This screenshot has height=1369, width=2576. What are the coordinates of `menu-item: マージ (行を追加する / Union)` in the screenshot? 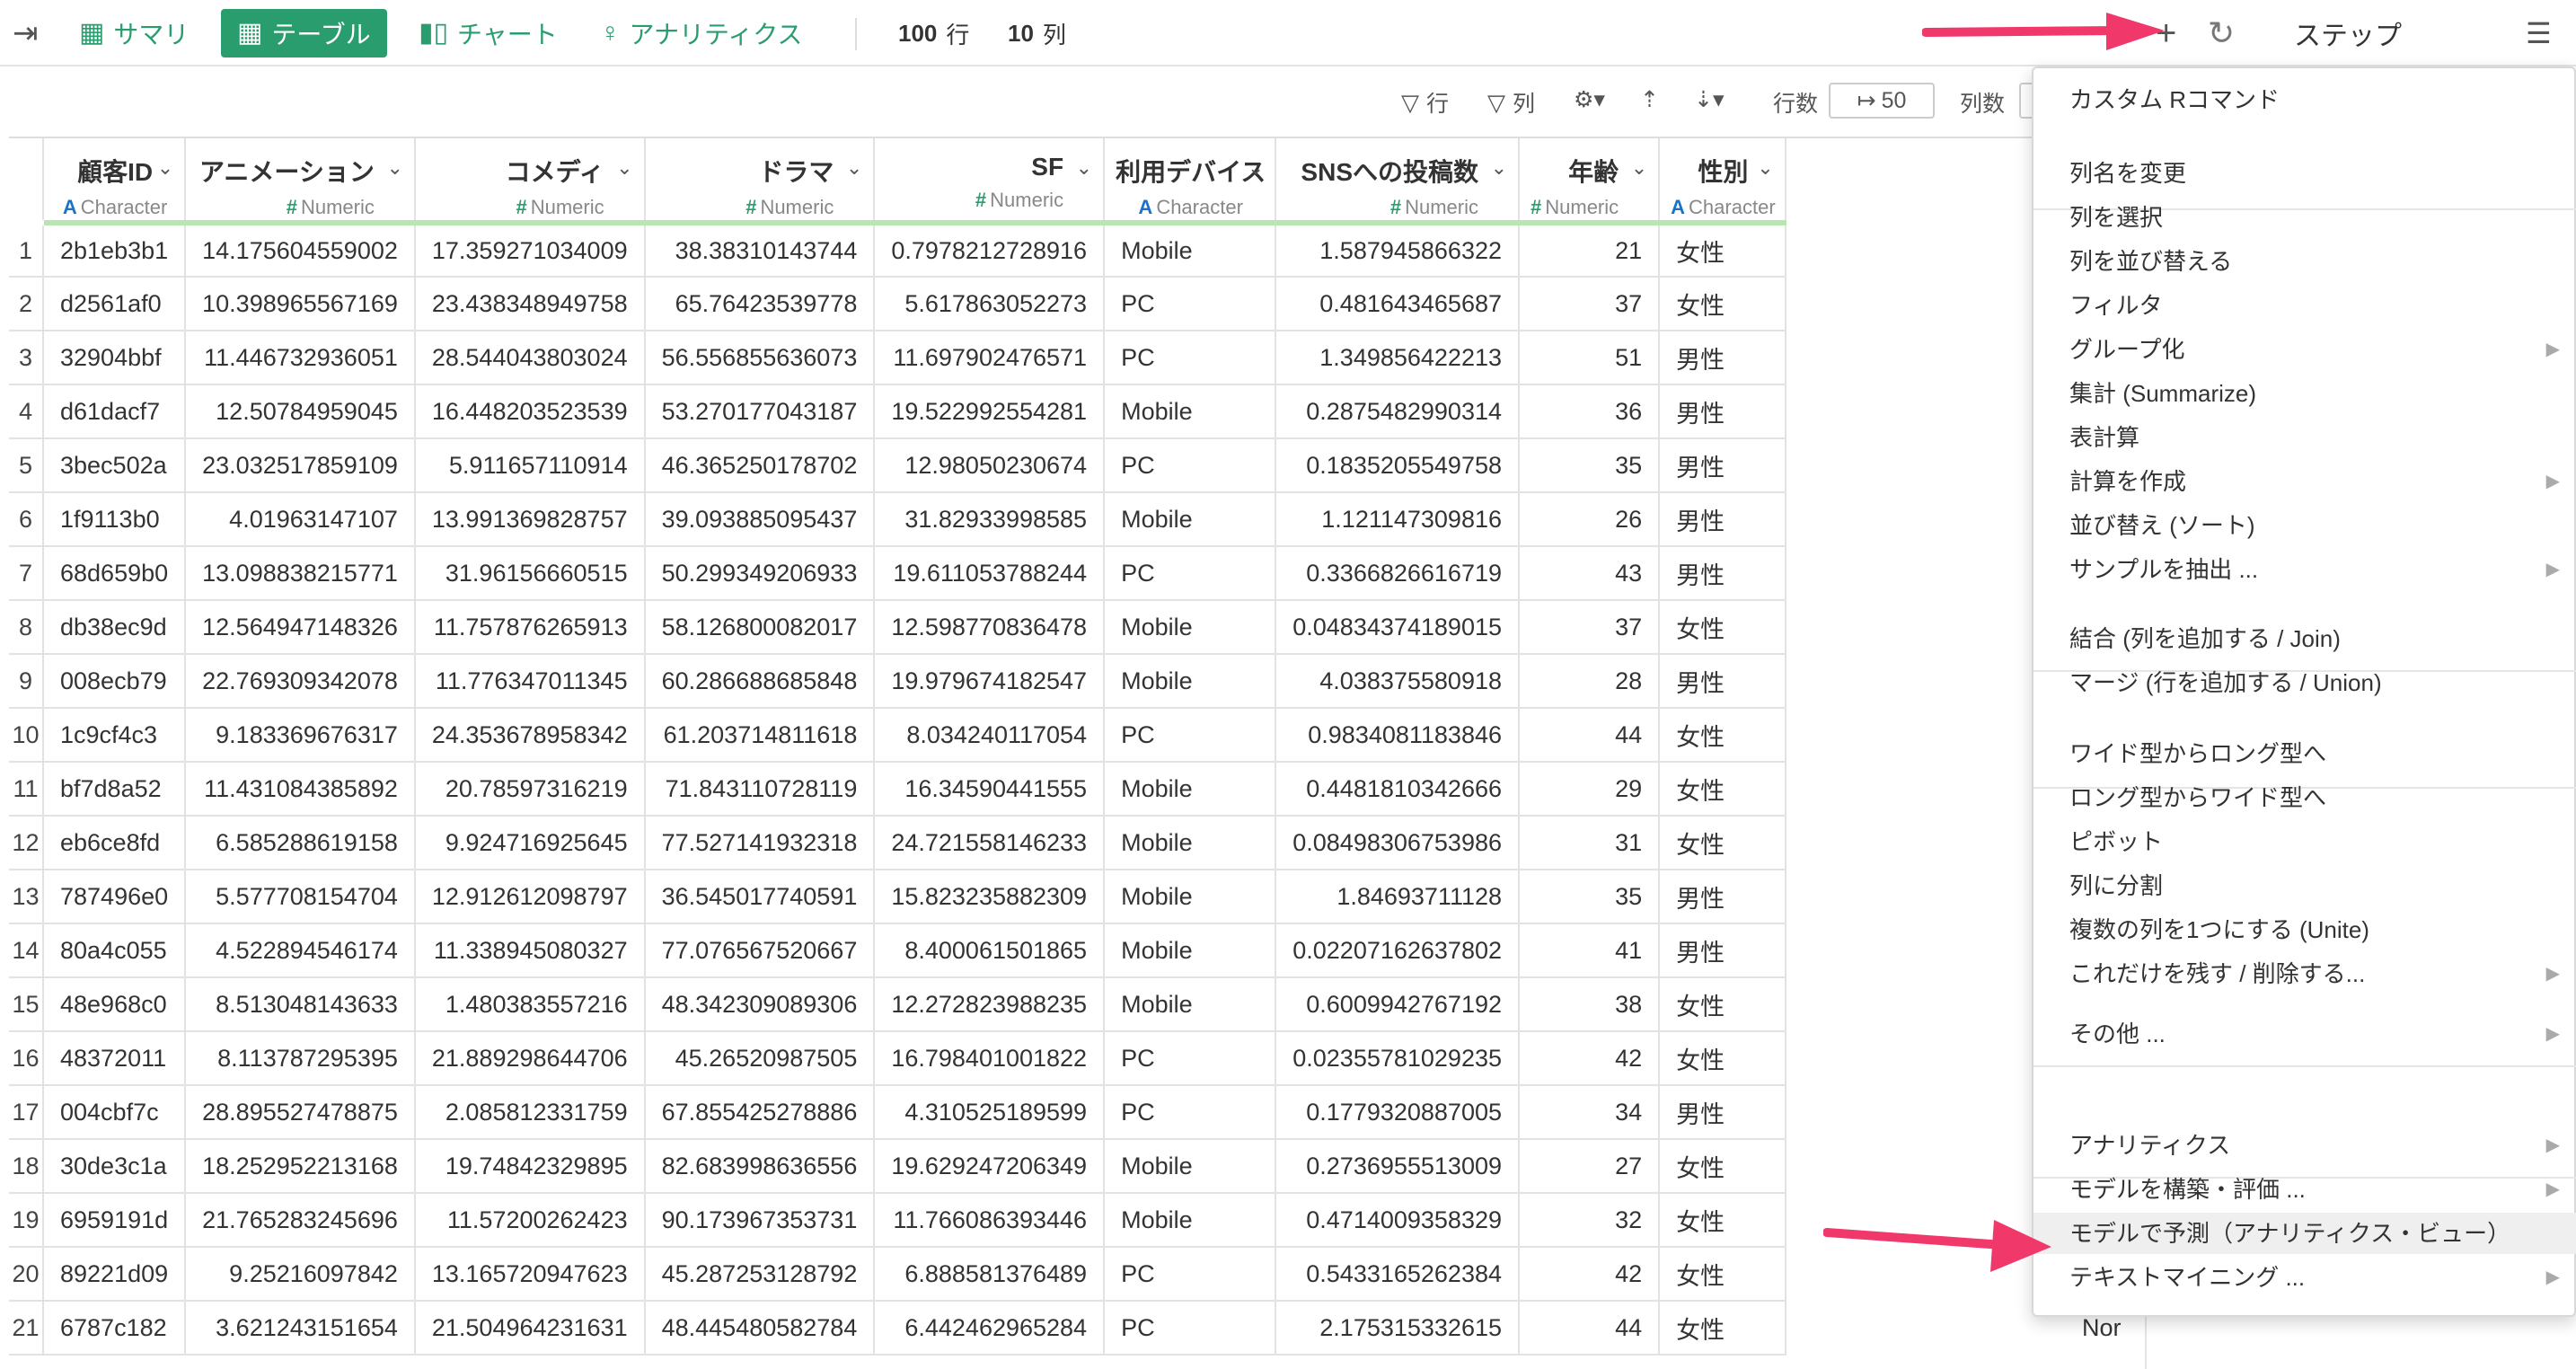 It's located at (2304, 683).